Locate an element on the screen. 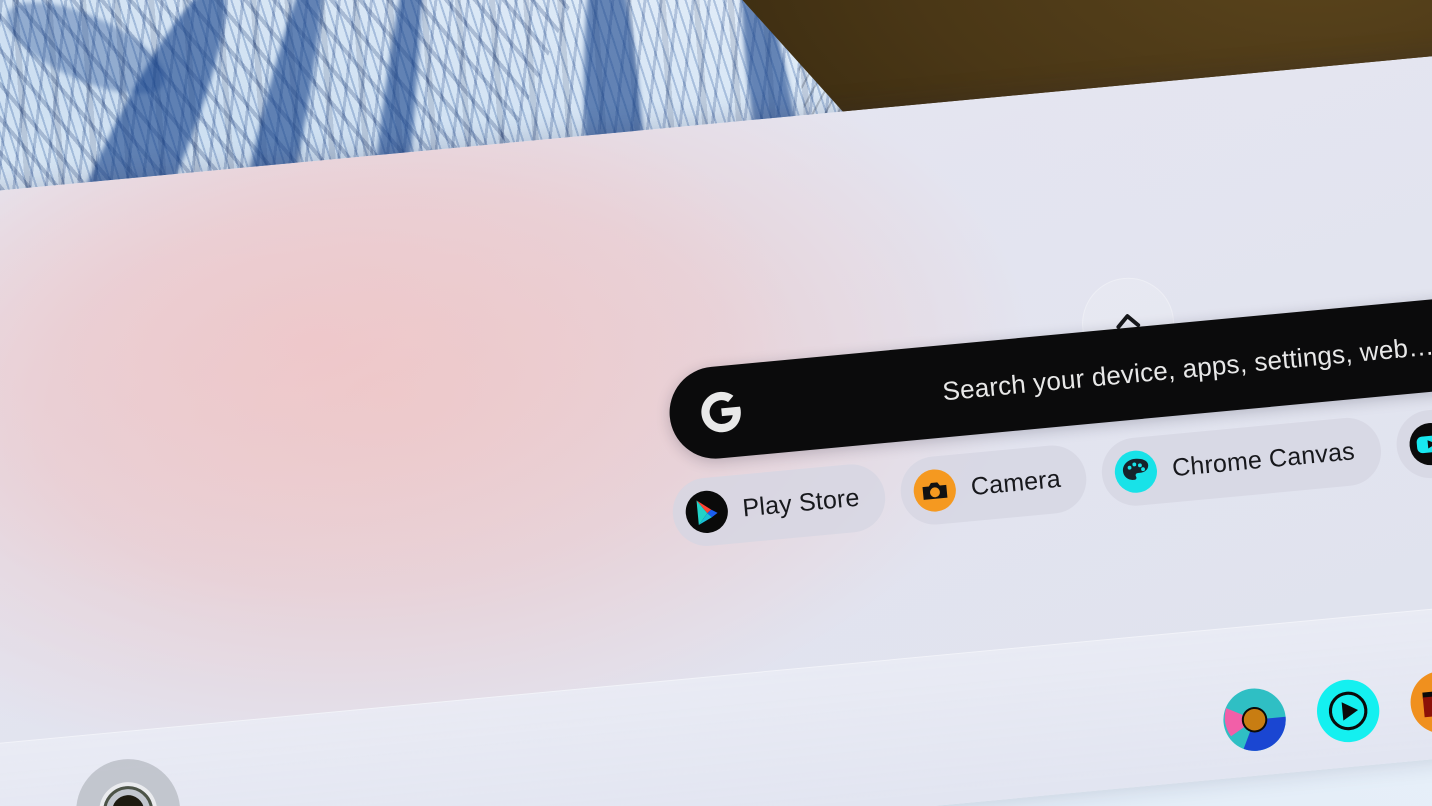 Image resolution: width=1432 pixels, height=806 pixels. chrome-icon is located at coordinates (1254, 719).